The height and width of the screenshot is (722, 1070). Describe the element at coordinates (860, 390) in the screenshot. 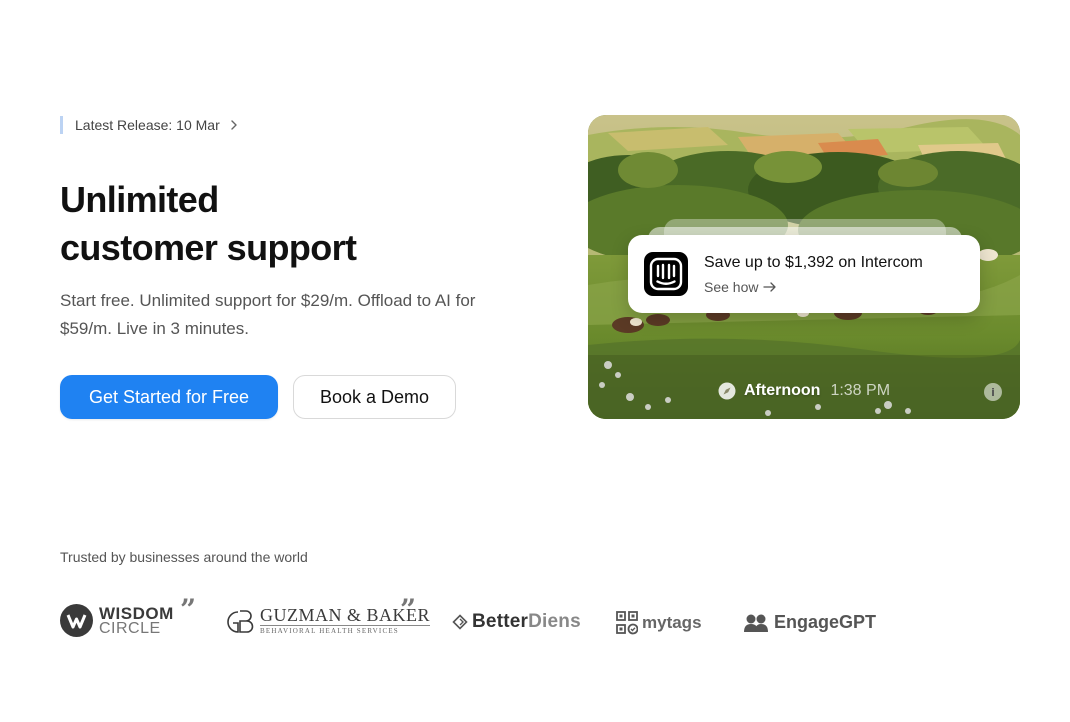

I see `current-time: 1:38 PM` at that location.